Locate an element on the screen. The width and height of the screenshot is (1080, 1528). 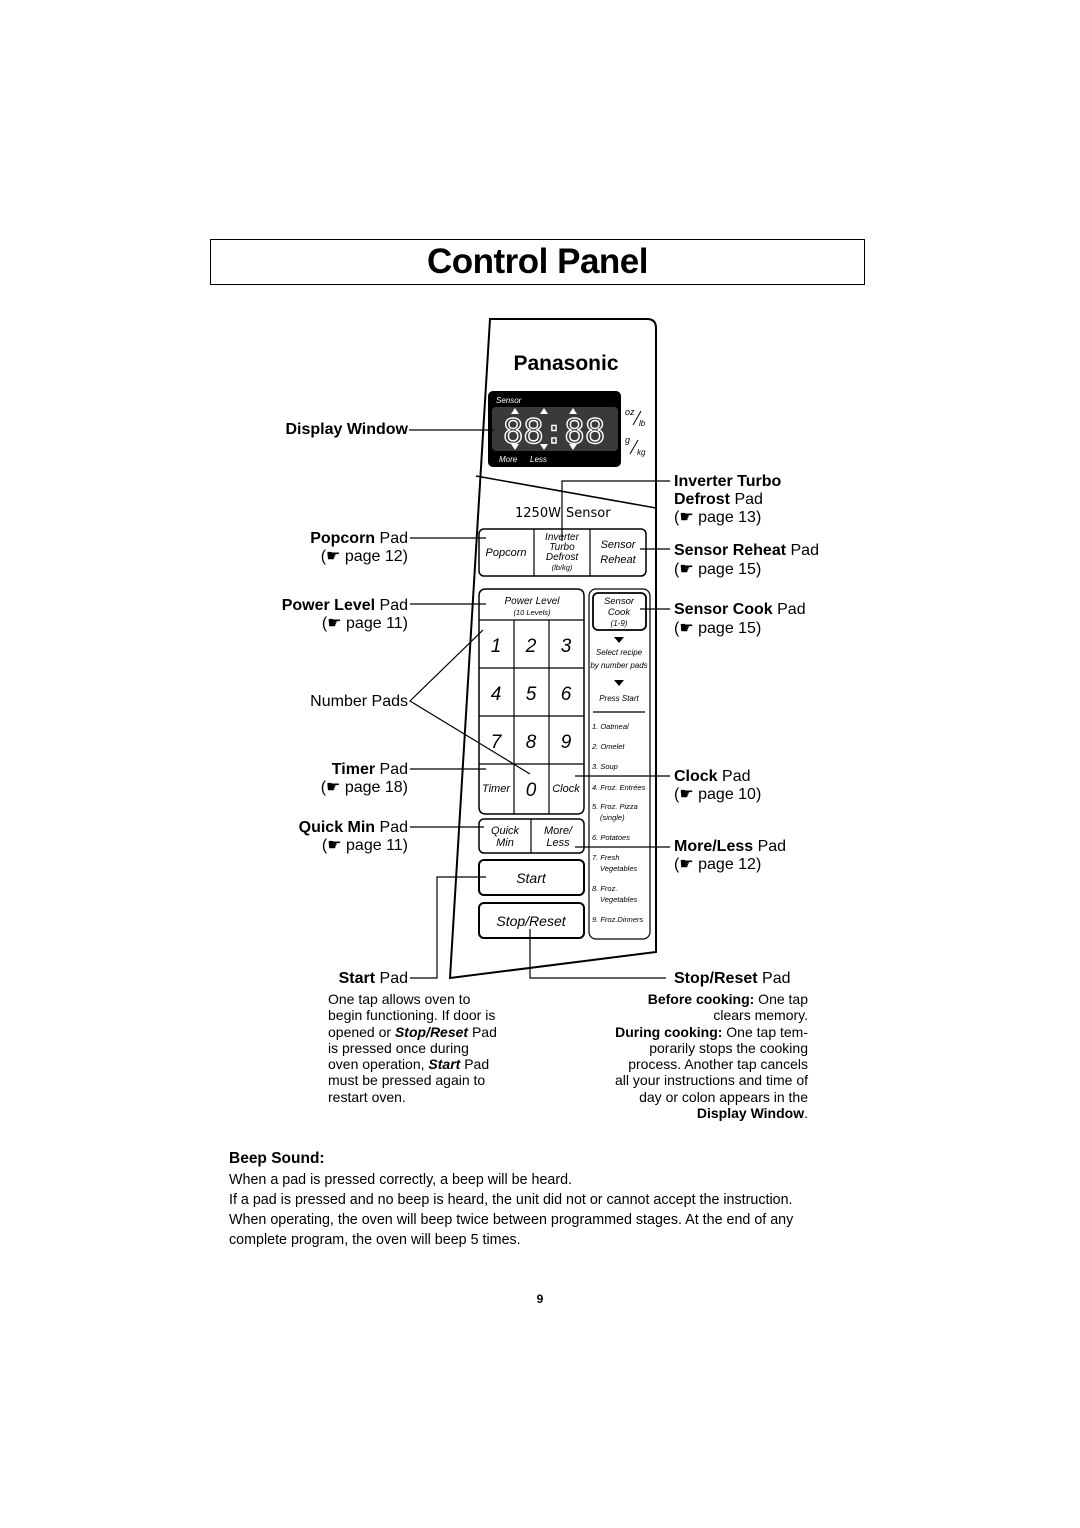
callout-inverter-page: (☛ page 13) is located at coordinates (718, 517).